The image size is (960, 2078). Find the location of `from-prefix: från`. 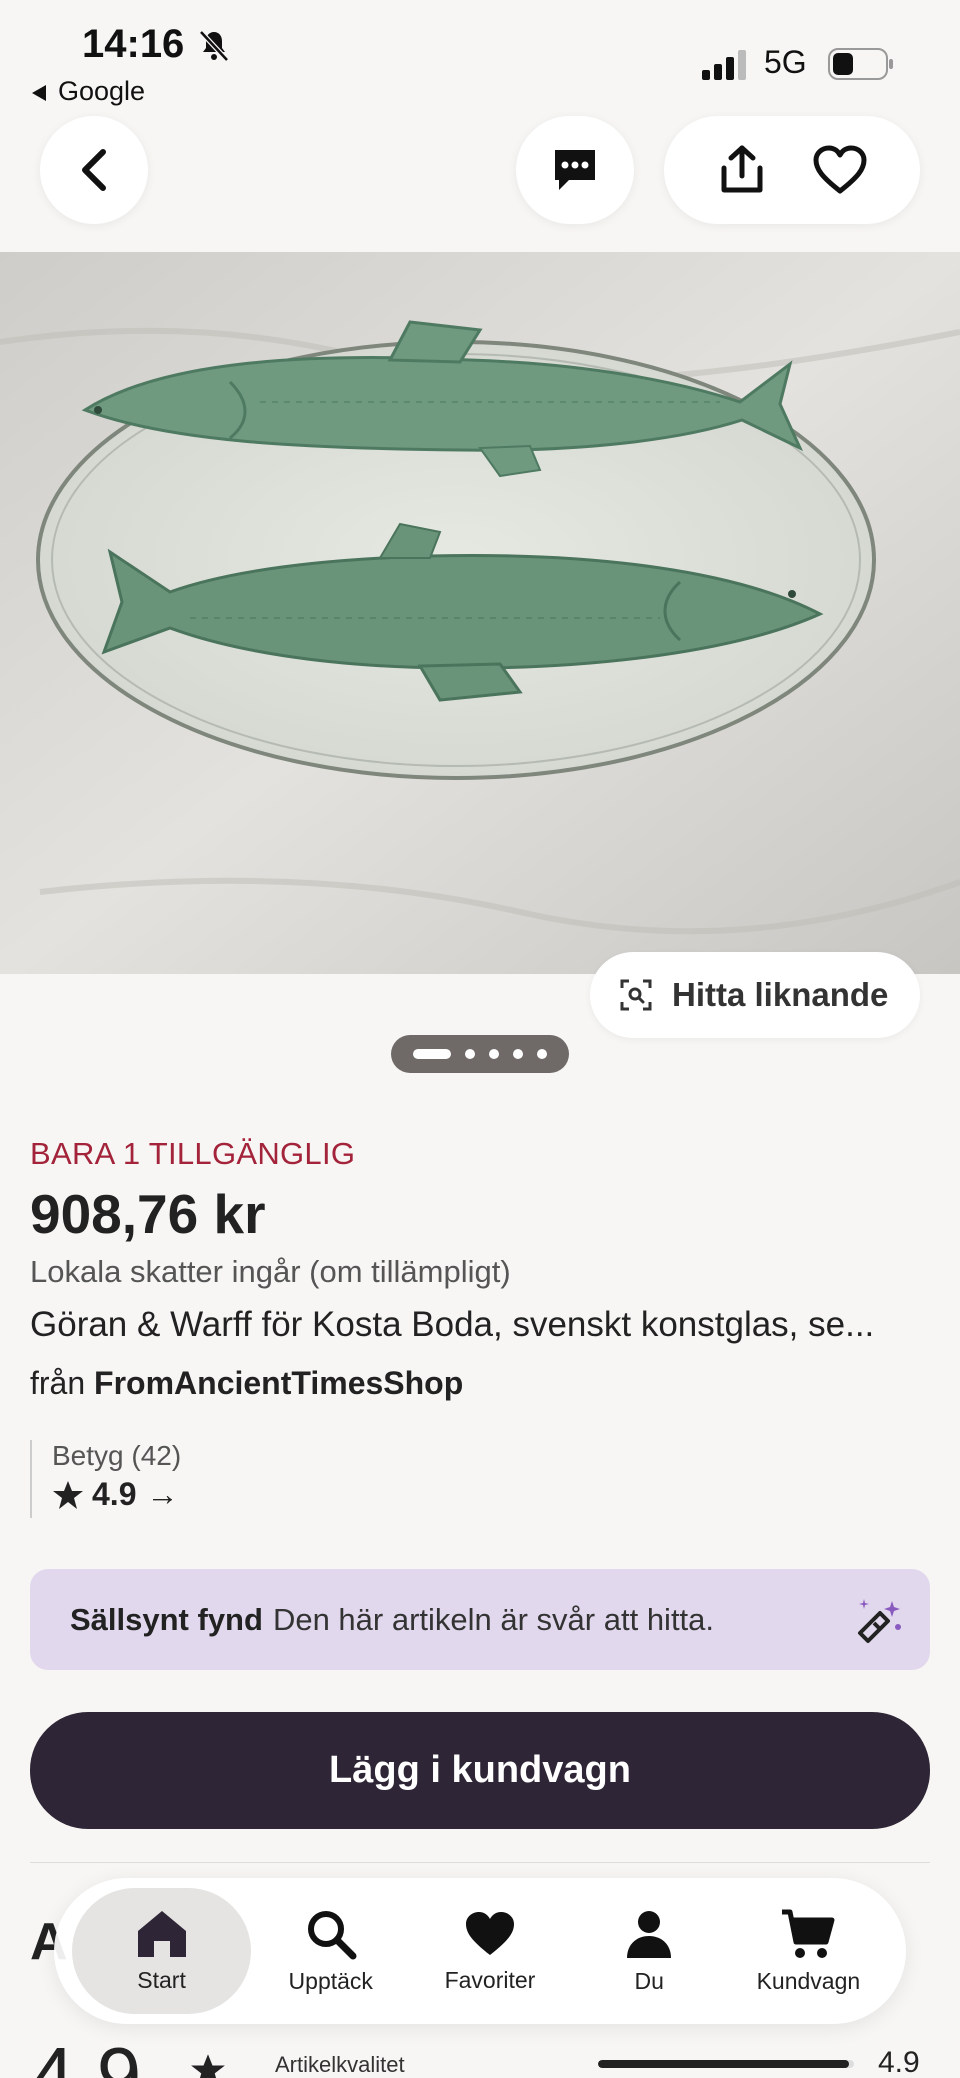

from-prefix: från is located at coordinates (58, 1383).